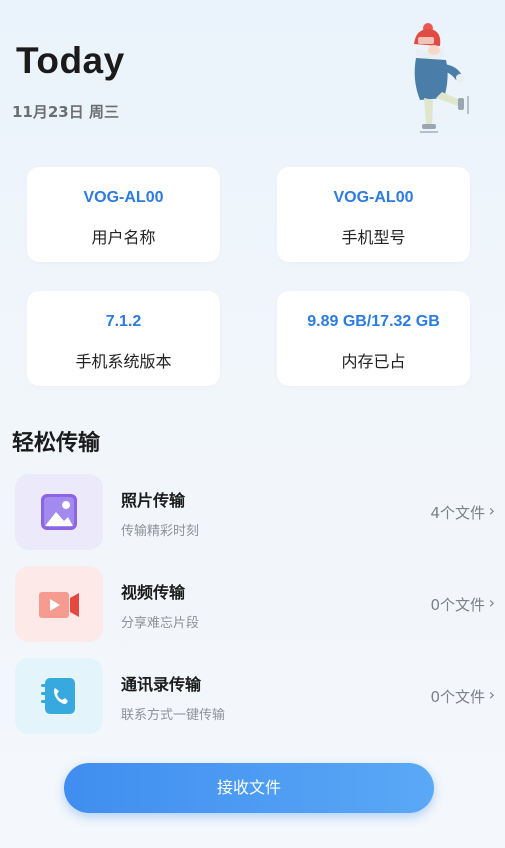 This screenshot has width=505, height=848. I want to click on photo-icon, so click(59, 512).